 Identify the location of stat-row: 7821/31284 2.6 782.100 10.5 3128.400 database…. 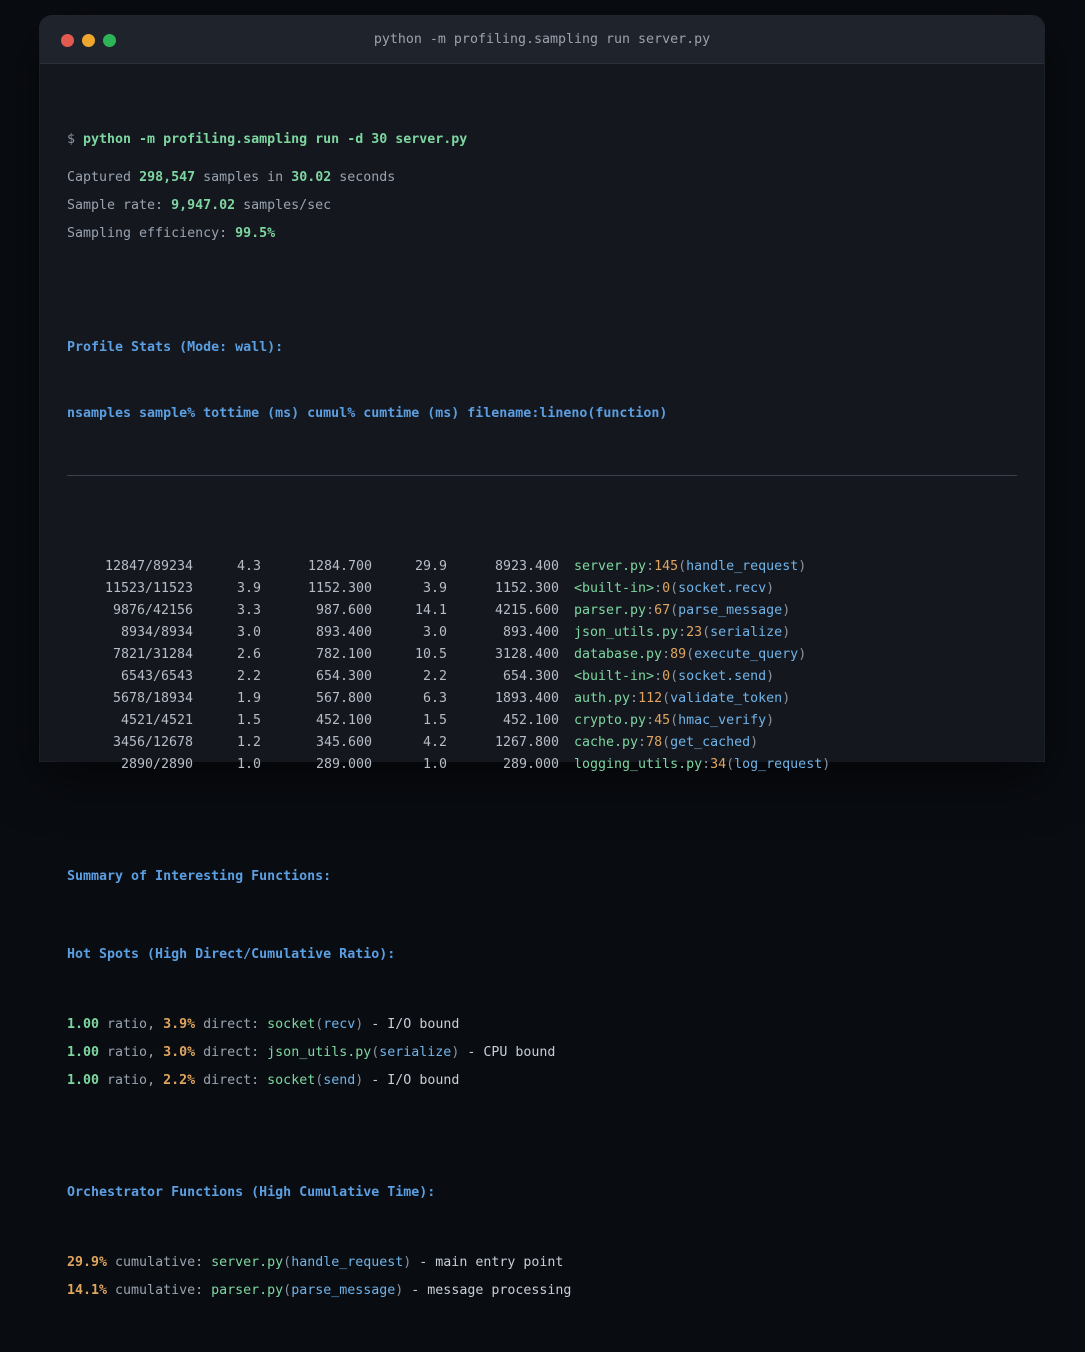
(542, 655).